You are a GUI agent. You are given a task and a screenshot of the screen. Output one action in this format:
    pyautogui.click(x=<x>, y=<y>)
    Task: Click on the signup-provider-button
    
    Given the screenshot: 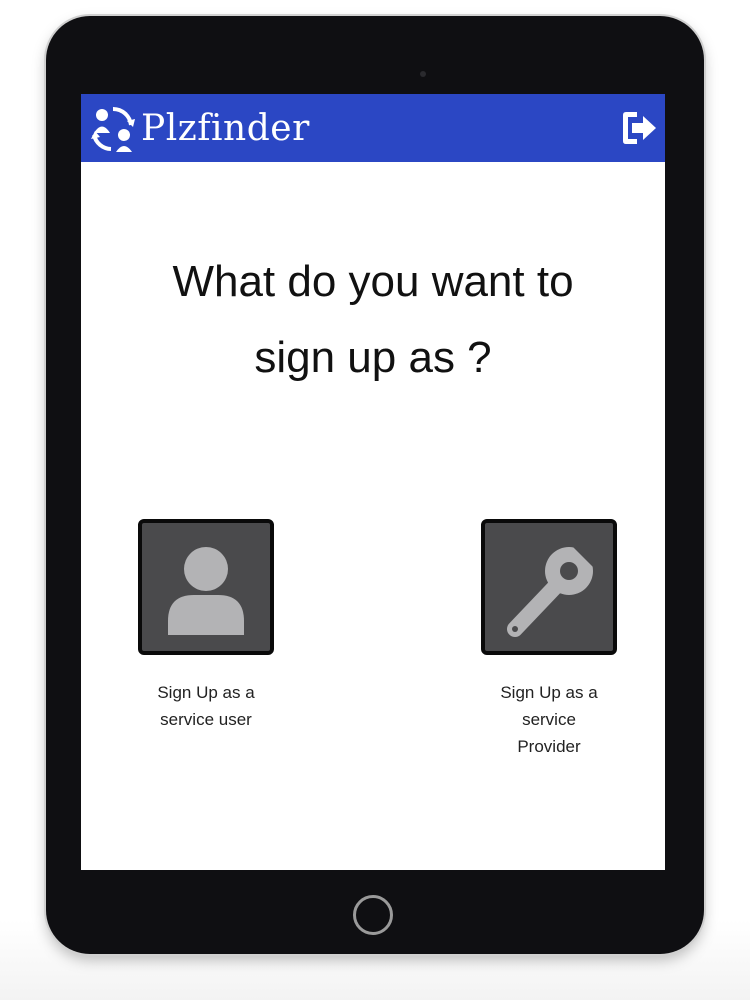 What is the action you would take?
    pyautogui.click(x=549, y=587)
    